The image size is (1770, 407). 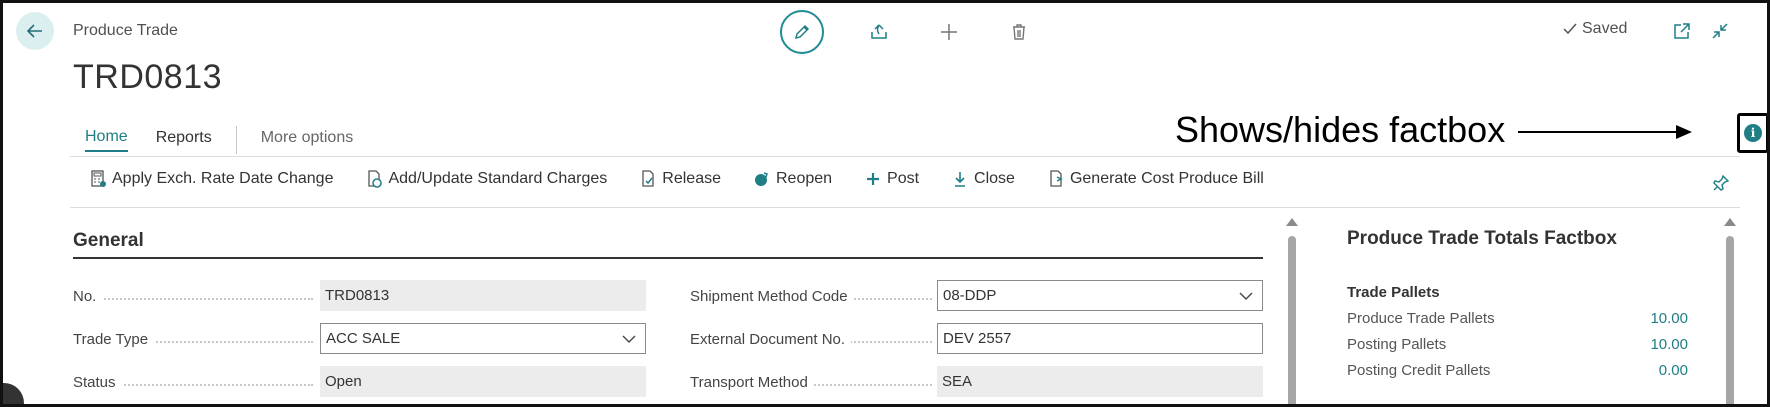 I want to click on action-label: Add/Update Standard Charges, so click(x=498, y=178).